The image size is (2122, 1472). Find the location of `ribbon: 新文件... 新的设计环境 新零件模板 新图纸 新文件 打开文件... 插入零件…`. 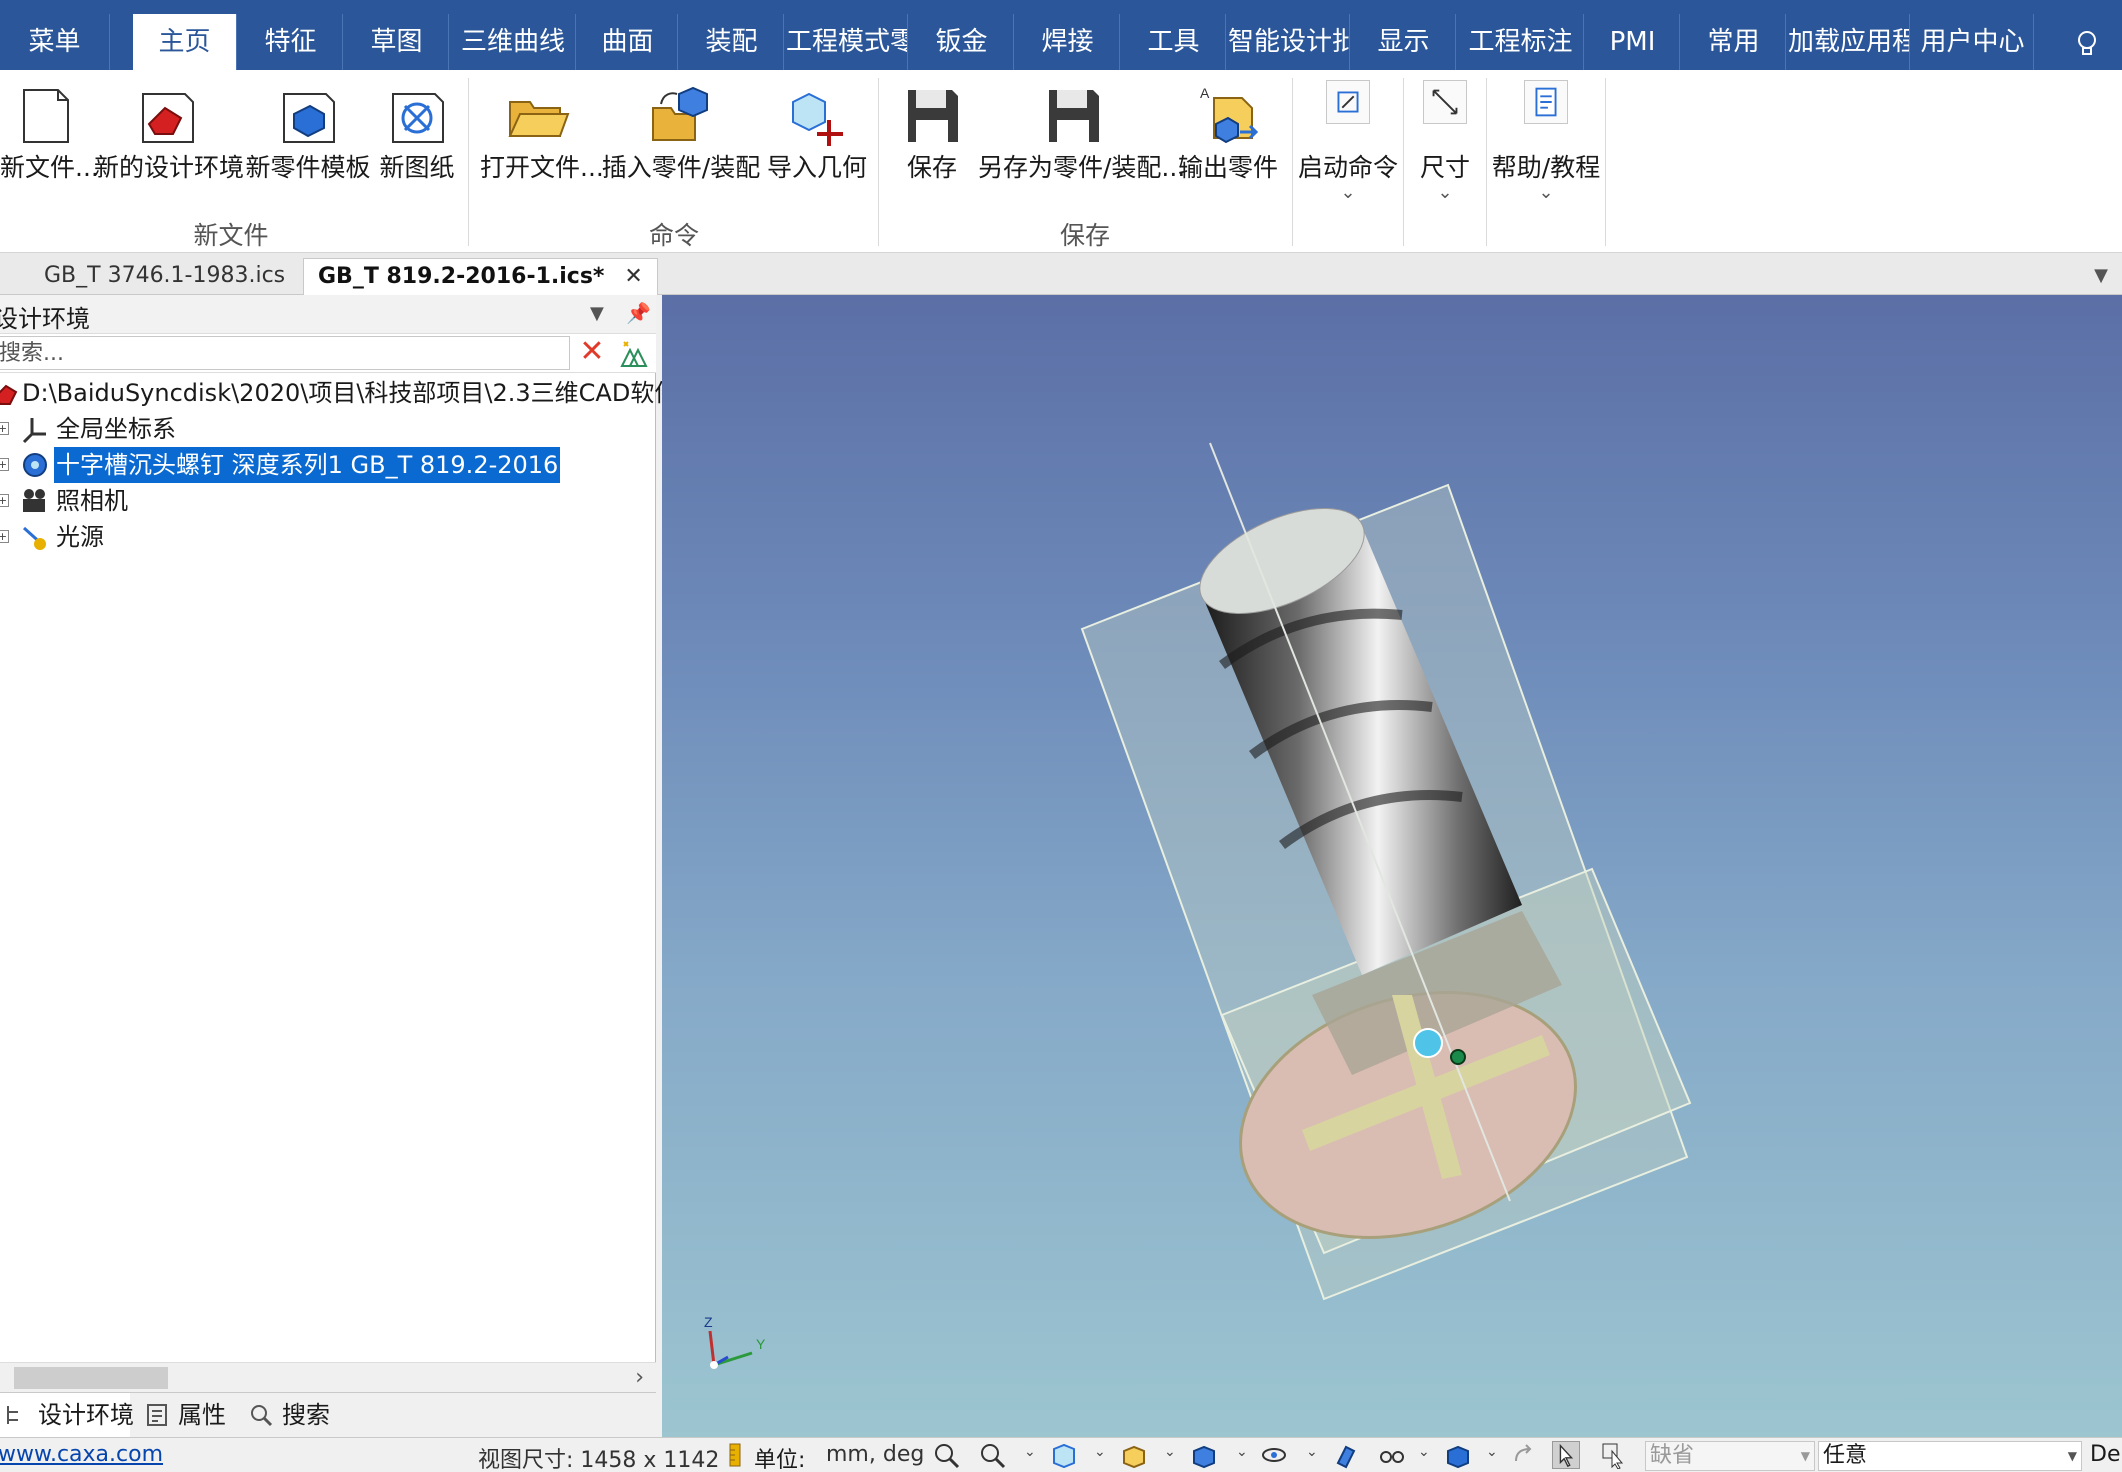

ribbon: 新文件... 新的设计环境 新零件模板 新图纸 新文件 打开文件... 插入零件… is located at coordinates (1061, 161).